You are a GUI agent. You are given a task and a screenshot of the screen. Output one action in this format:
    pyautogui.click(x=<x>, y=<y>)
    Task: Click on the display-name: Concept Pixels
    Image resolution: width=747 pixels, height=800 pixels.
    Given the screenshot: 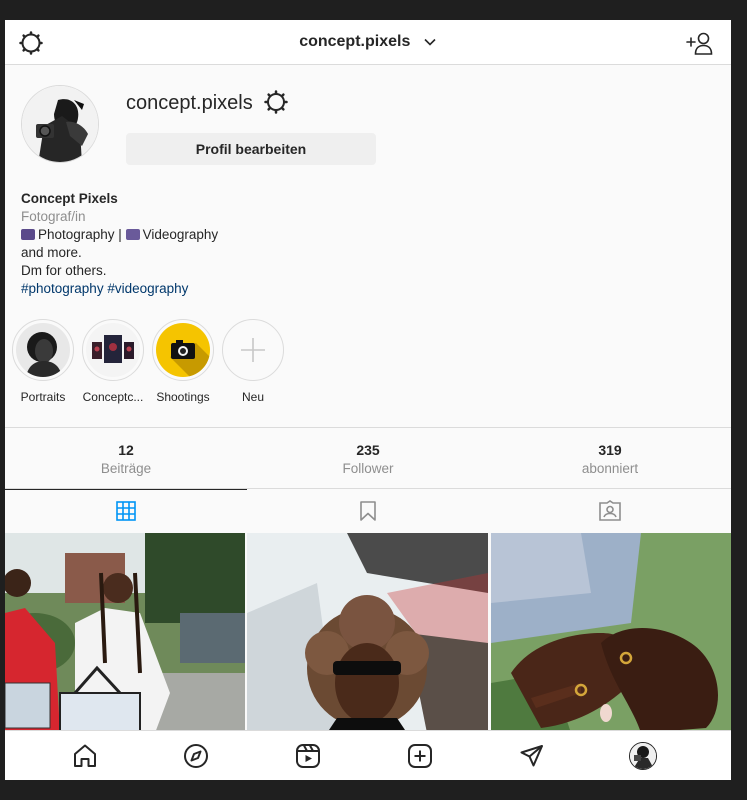 What is the action you would take?
    pyautogui.click(x=69, y=198)
    